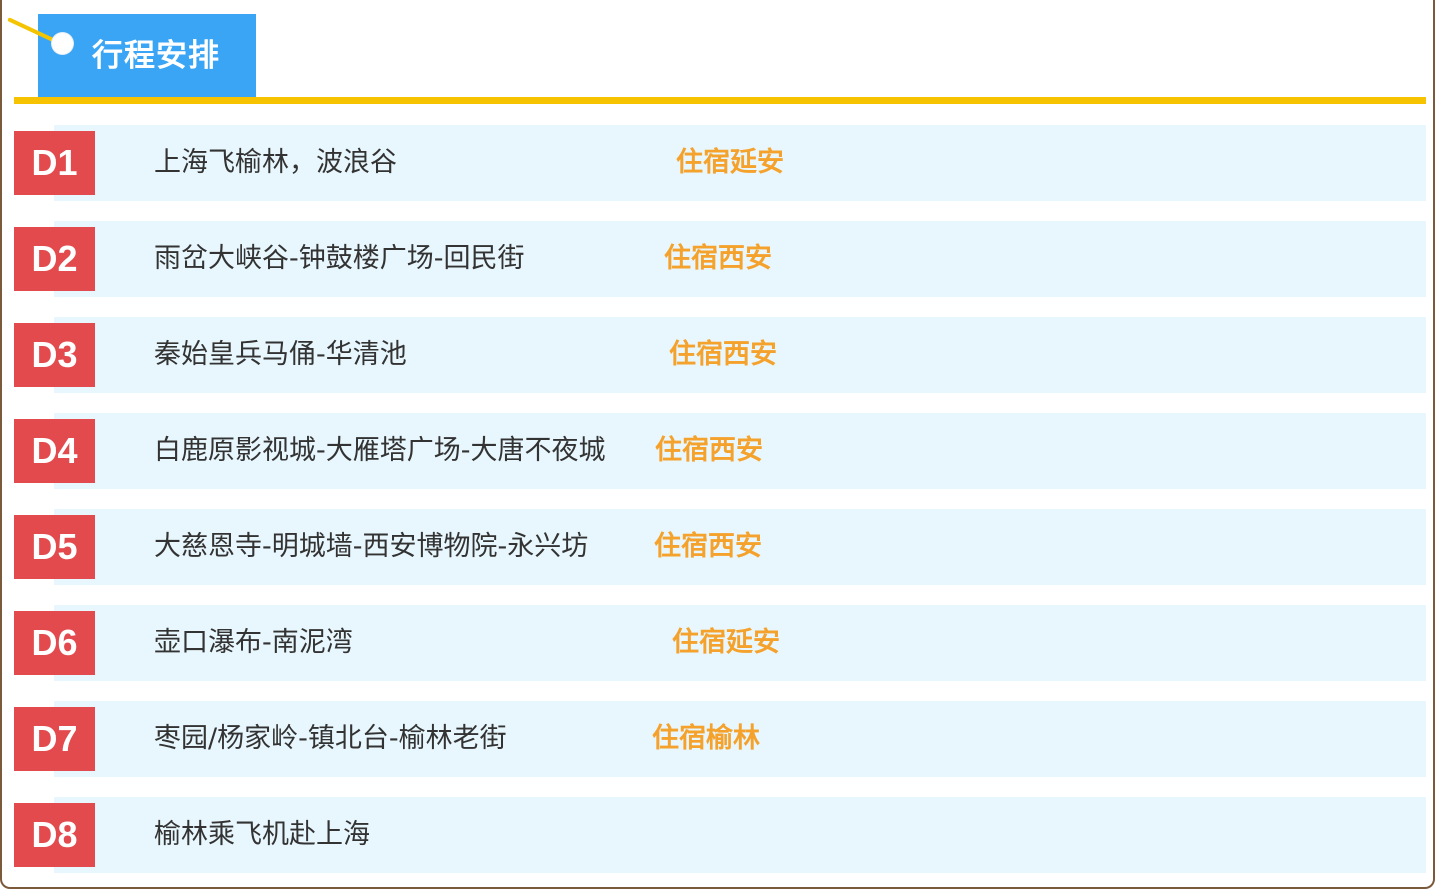 This screenshot has height=891, width=1439. I want to click on day-badge: D4, so click(54, 451).